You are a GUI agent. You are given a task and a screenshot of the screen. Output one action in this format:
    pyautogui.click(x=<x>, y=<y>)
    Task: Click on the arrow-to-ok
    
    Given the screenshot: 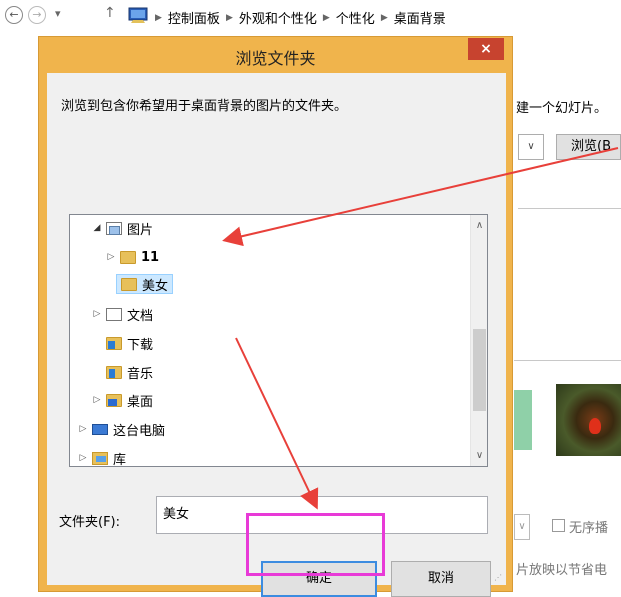 What is the action you would take?
    pyautogui.click(x=277, y=423)
    